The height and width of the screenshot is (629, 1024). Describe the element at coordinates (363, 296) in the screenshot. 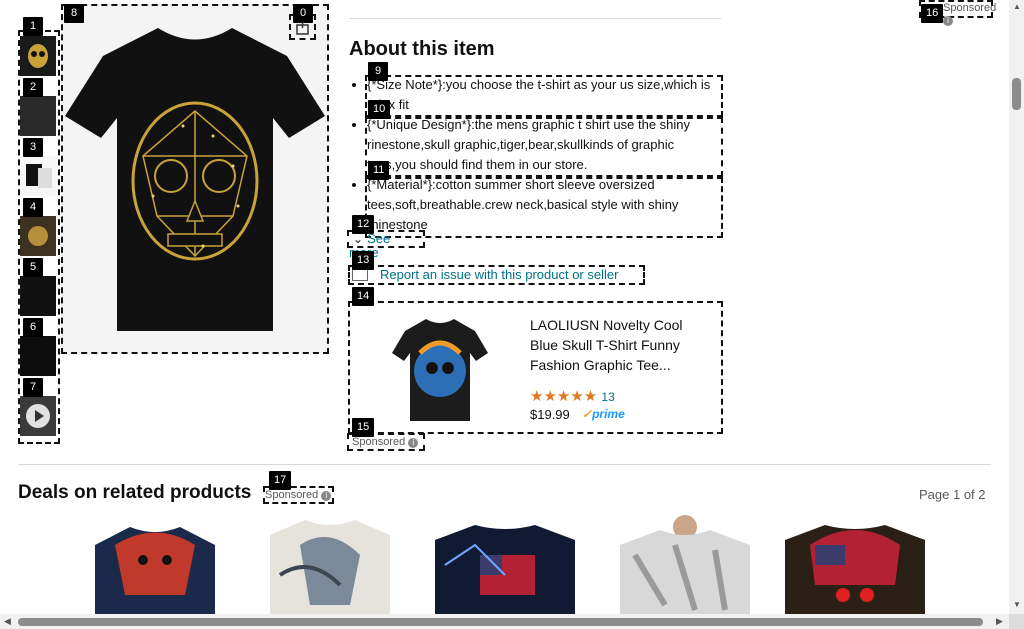

I see `label-badge: 14` at that location.